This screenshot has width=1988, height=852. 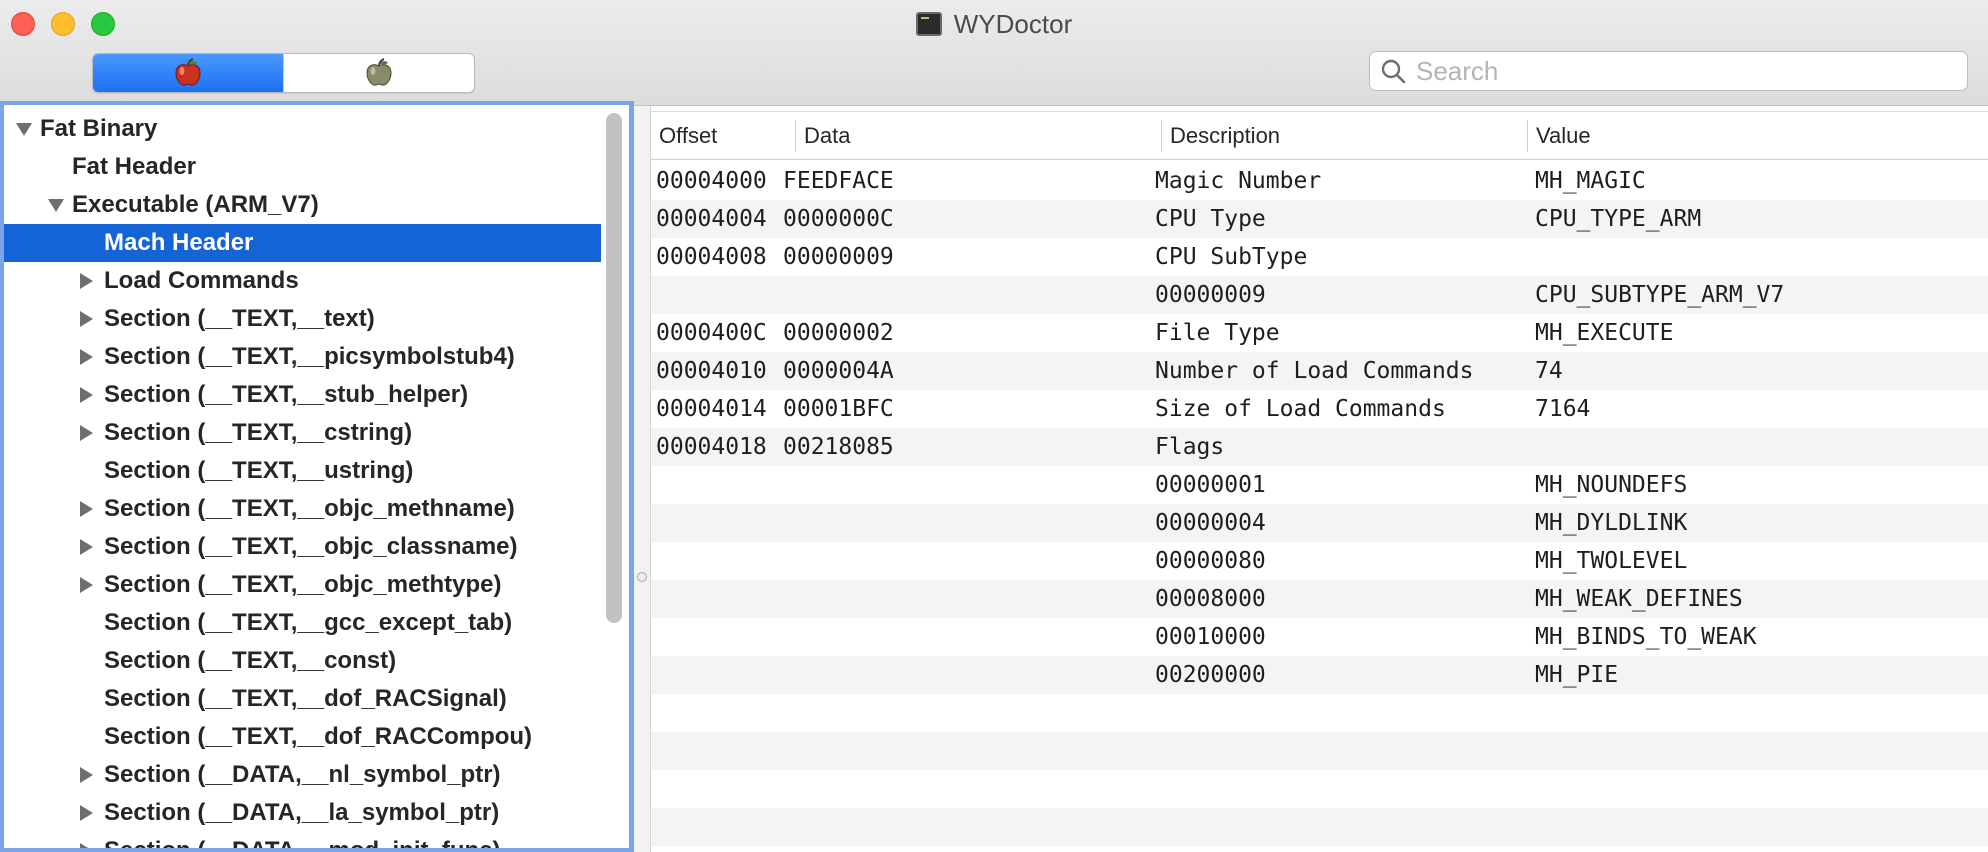 I want to click on cell-data: 0000004A, so click(x=838, y=371).